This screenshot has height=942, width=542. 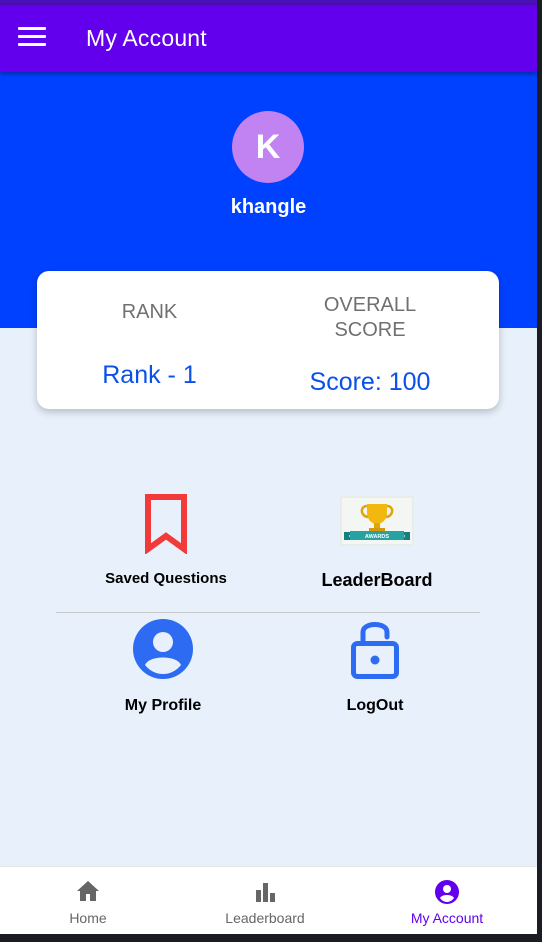 What do you see at coordinates (149, 375) in the screenshot?
I see `rank-value: Rank - 1` at bounding box center [149, 375].